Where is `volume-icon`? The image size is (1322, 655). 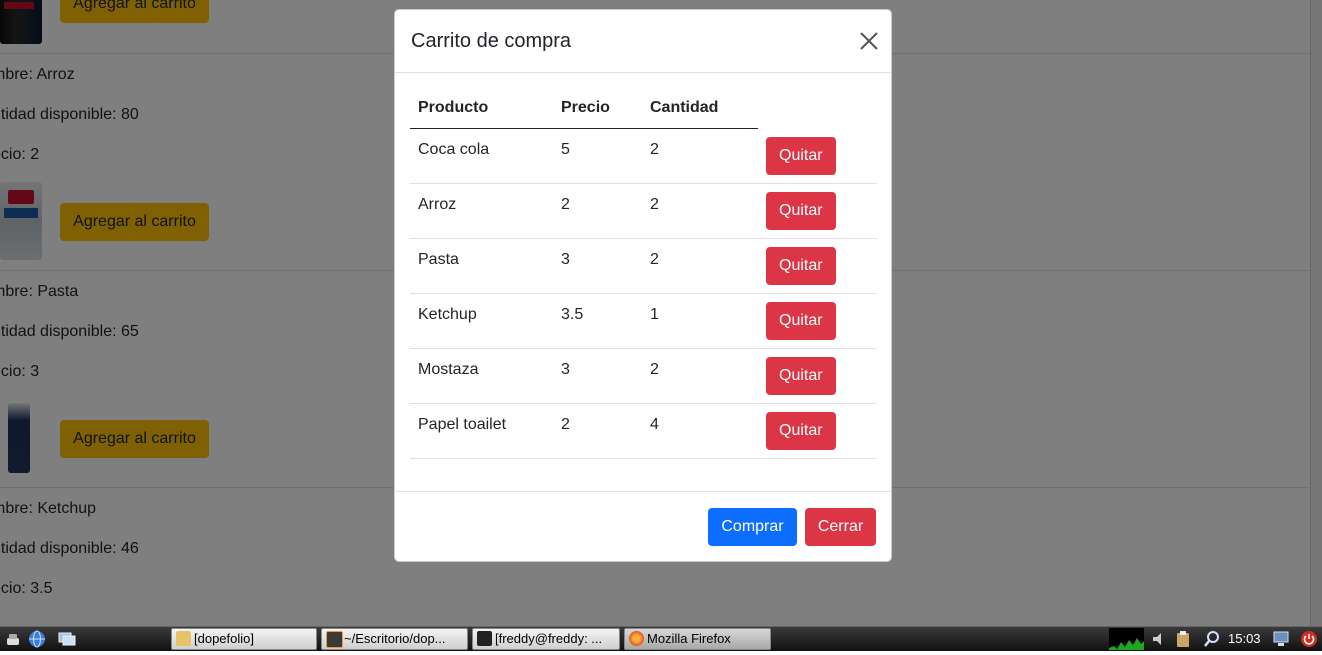 volume-icon is located at coordinates (1159, 639).